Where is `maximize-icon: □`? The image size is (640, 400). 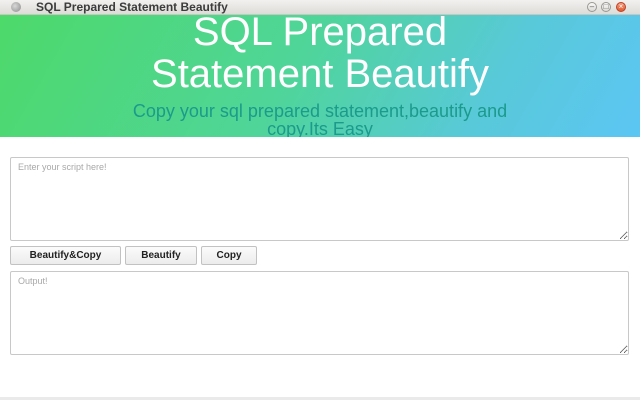
maximize-icon: □ is located at coordinates (606, 7).